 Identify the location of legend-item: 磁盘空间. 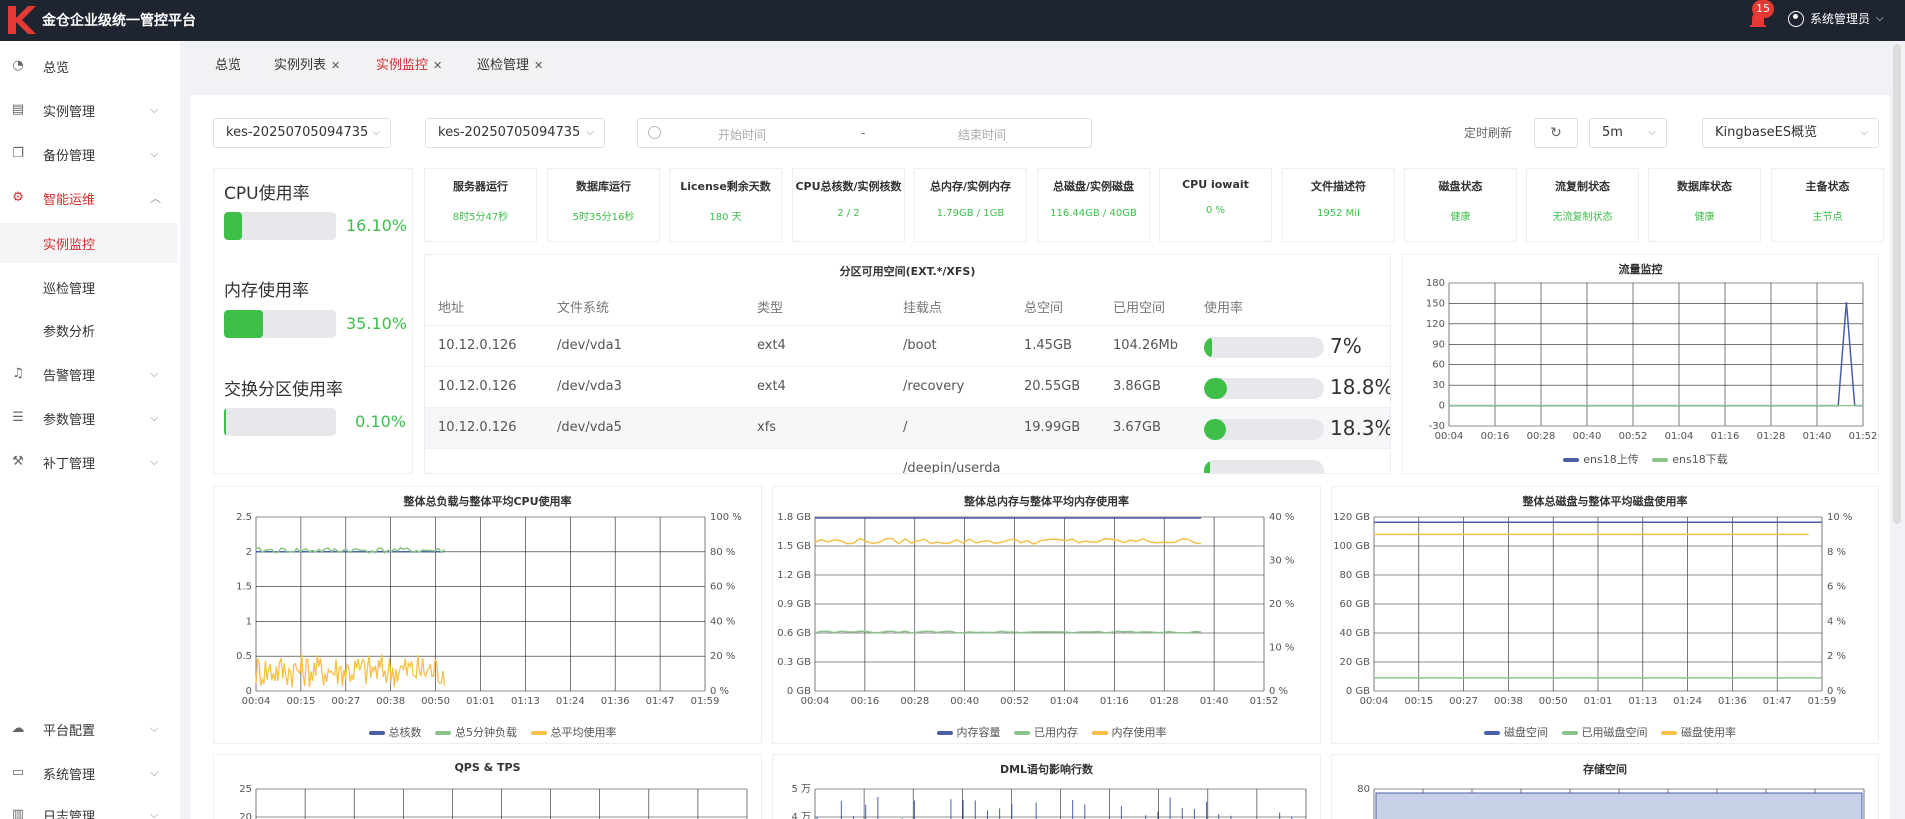
(1526, 732).